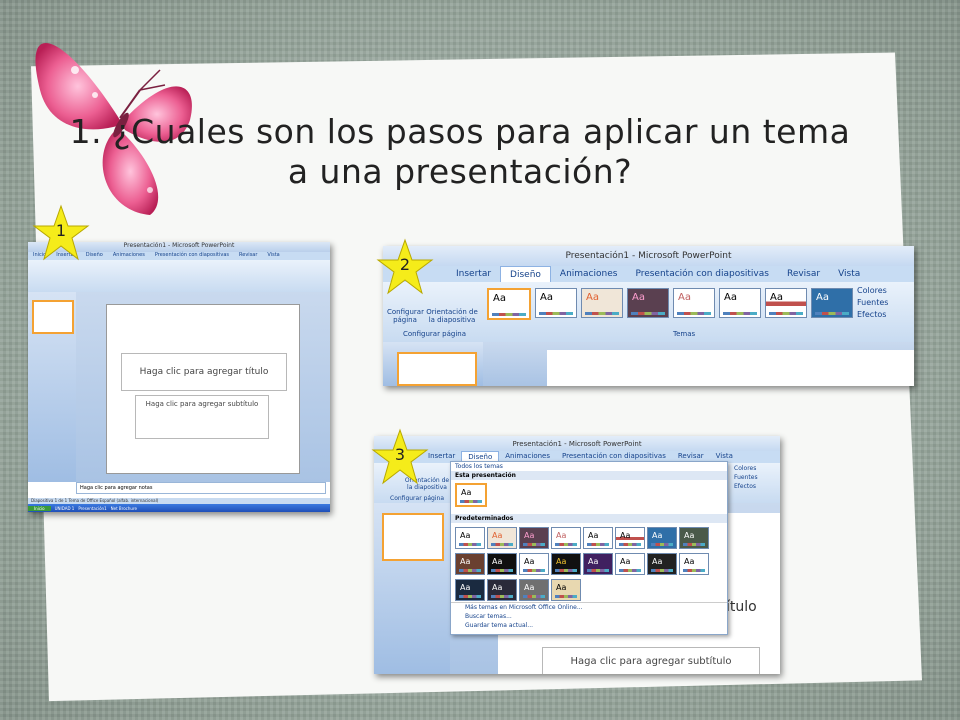  Describe the element at coordinates (479, 466) in the screenshot. I see `dropdown-header: Todos los temas` at that location.